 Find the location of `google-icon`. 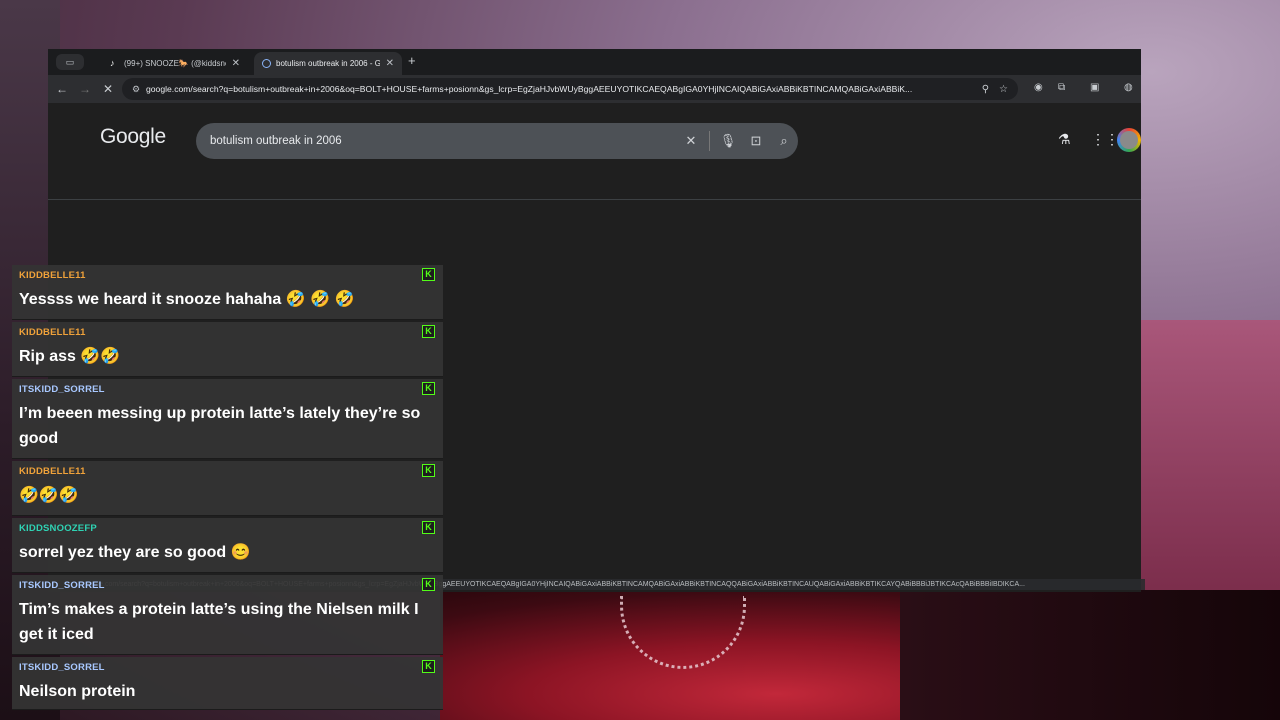

google-icon is located at coordinates (266, 63).